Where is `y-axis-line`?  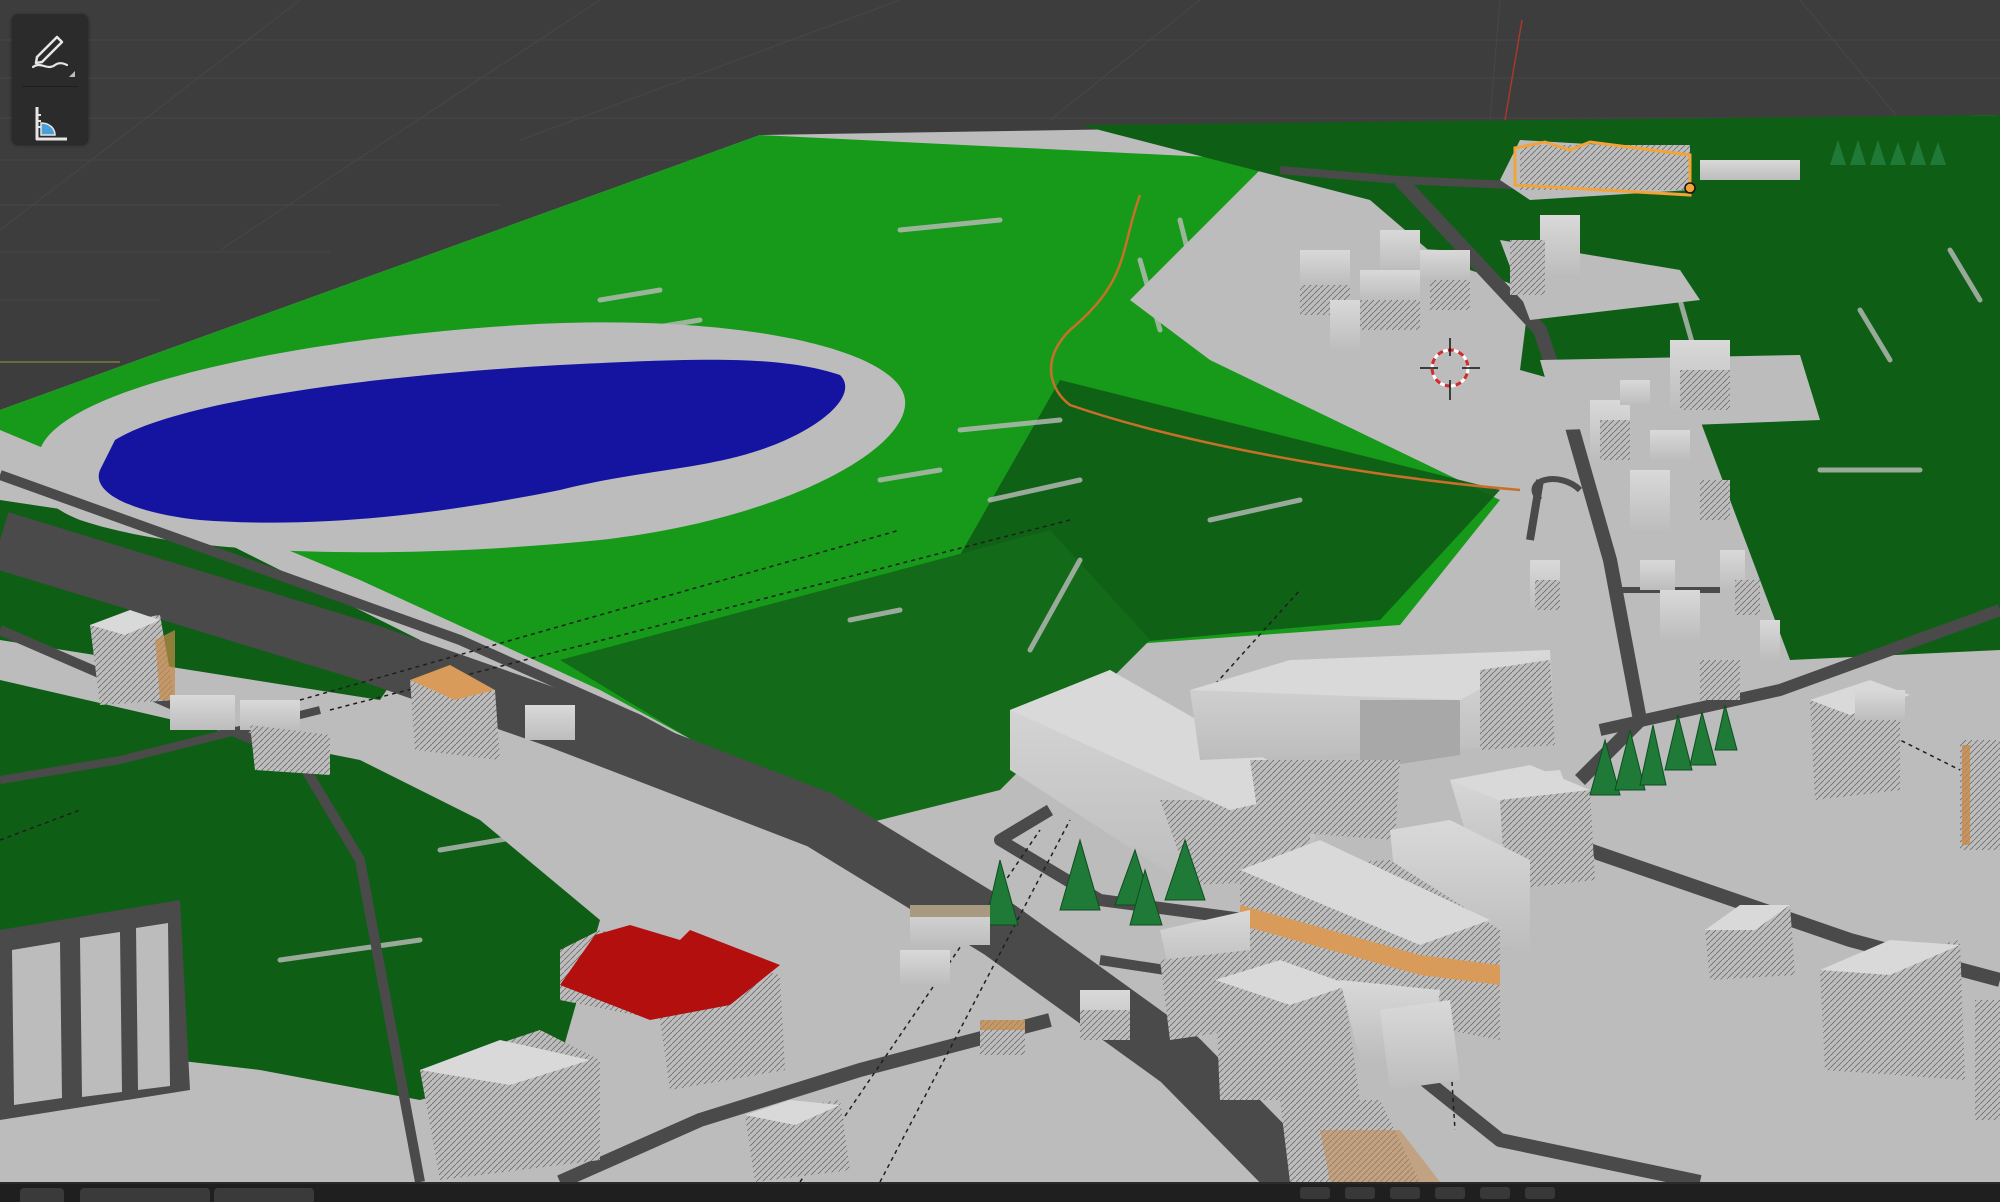 y-axis-line is located at coordinates (1513, 70).